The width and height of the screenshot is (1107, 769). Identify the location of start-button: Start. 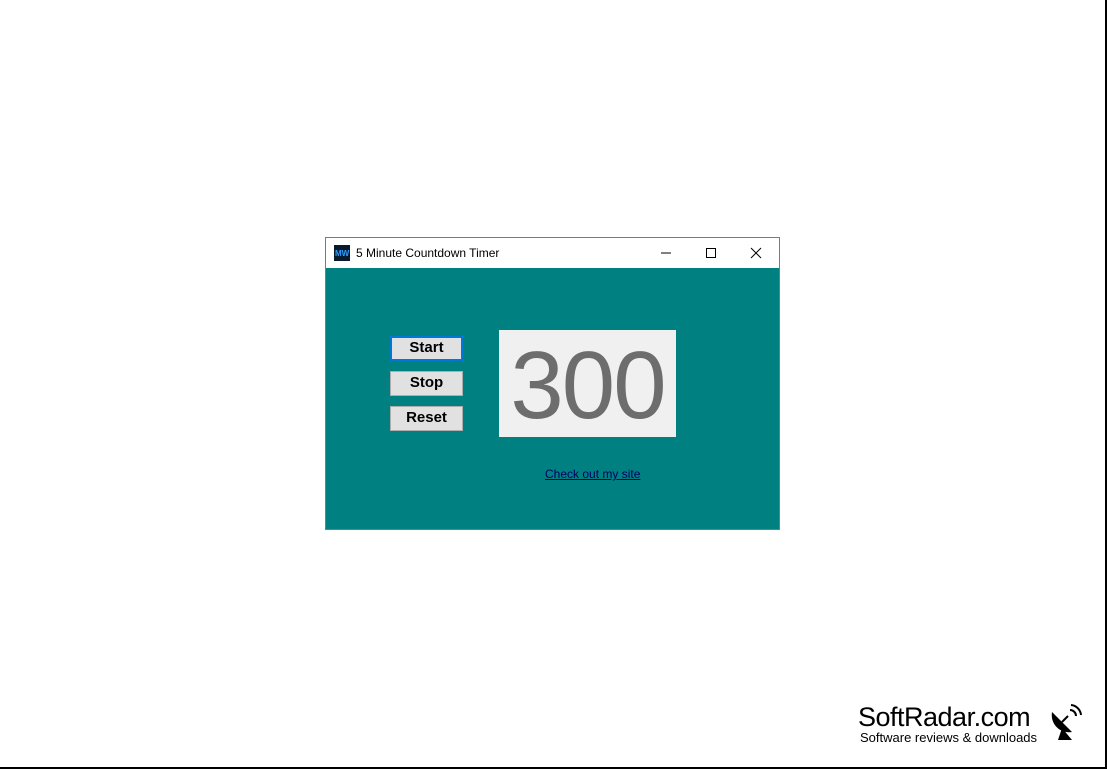
(426, 348).